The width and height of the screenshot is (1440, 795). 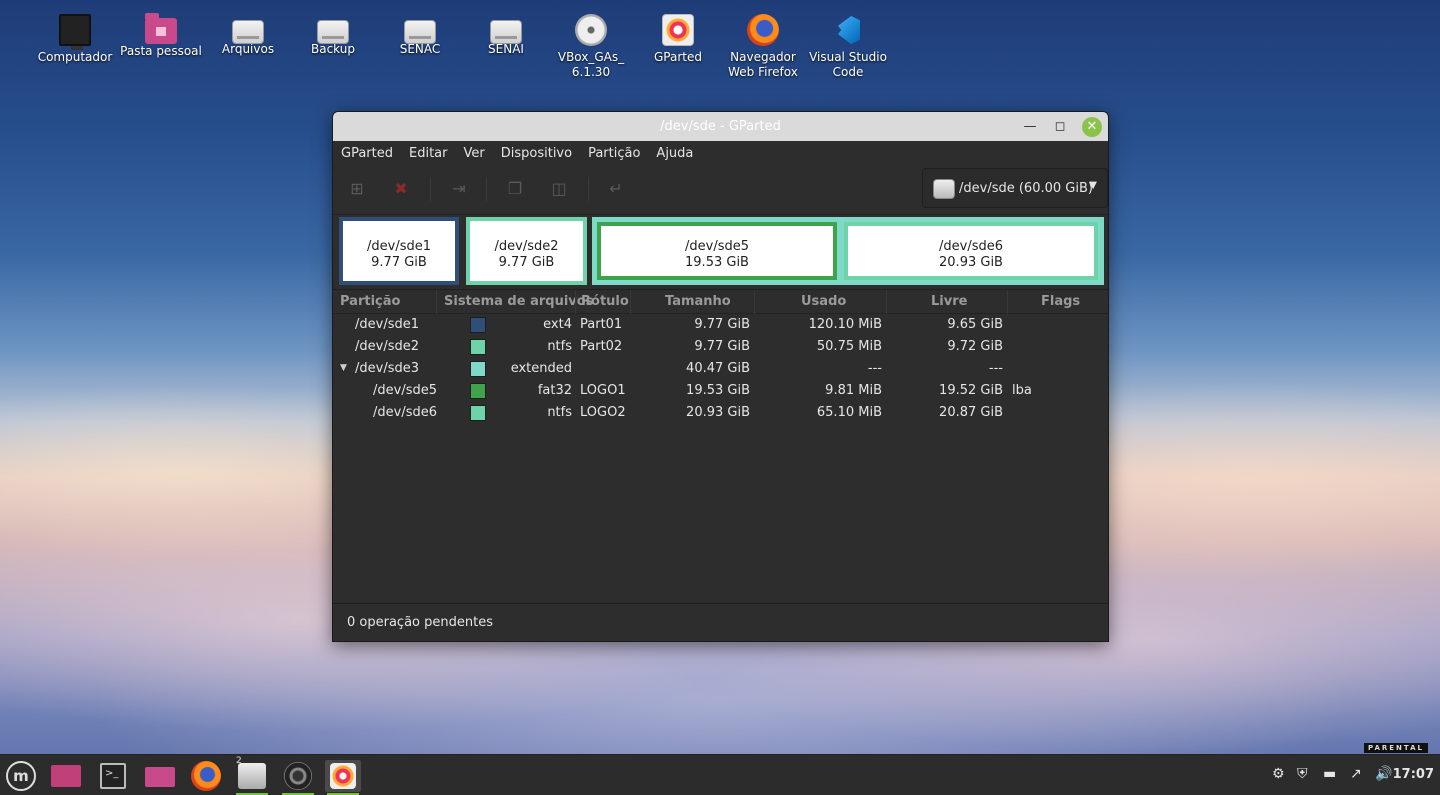 I want to click on menu-ver: Ver, so click(x=474, y=153).